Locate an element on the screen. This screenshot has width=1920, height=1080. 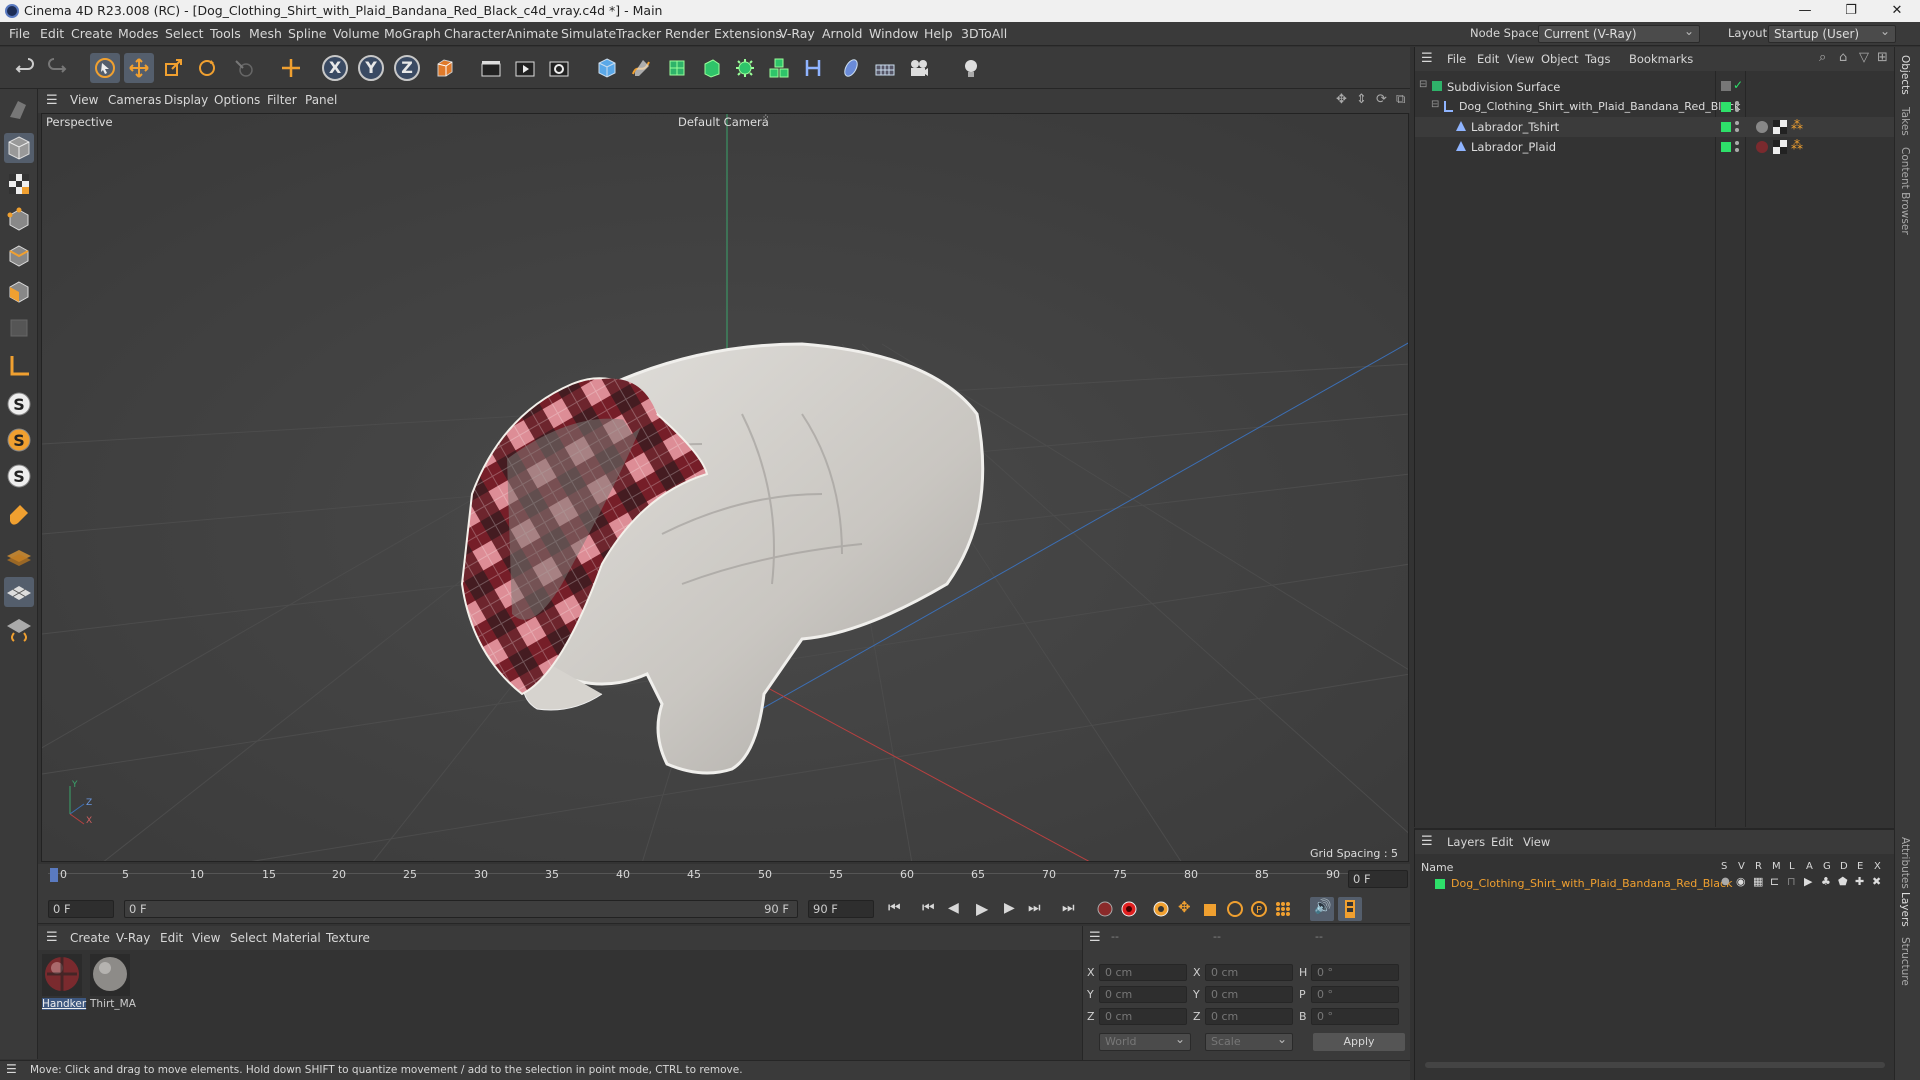
material-swatch-handker: Handker is located at coordinates (64, 985).